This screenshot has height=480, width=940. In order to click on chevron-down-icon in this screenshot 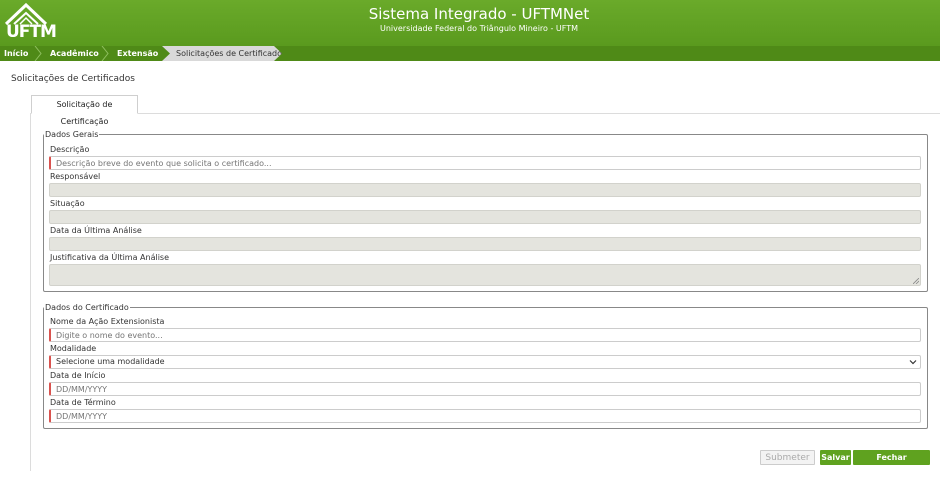, I will do `click(913, 362)`.